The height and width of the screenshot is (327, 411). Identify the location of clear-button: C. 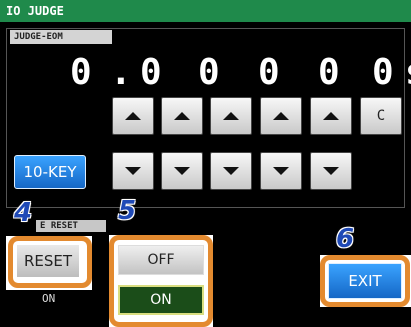
(381, 116).